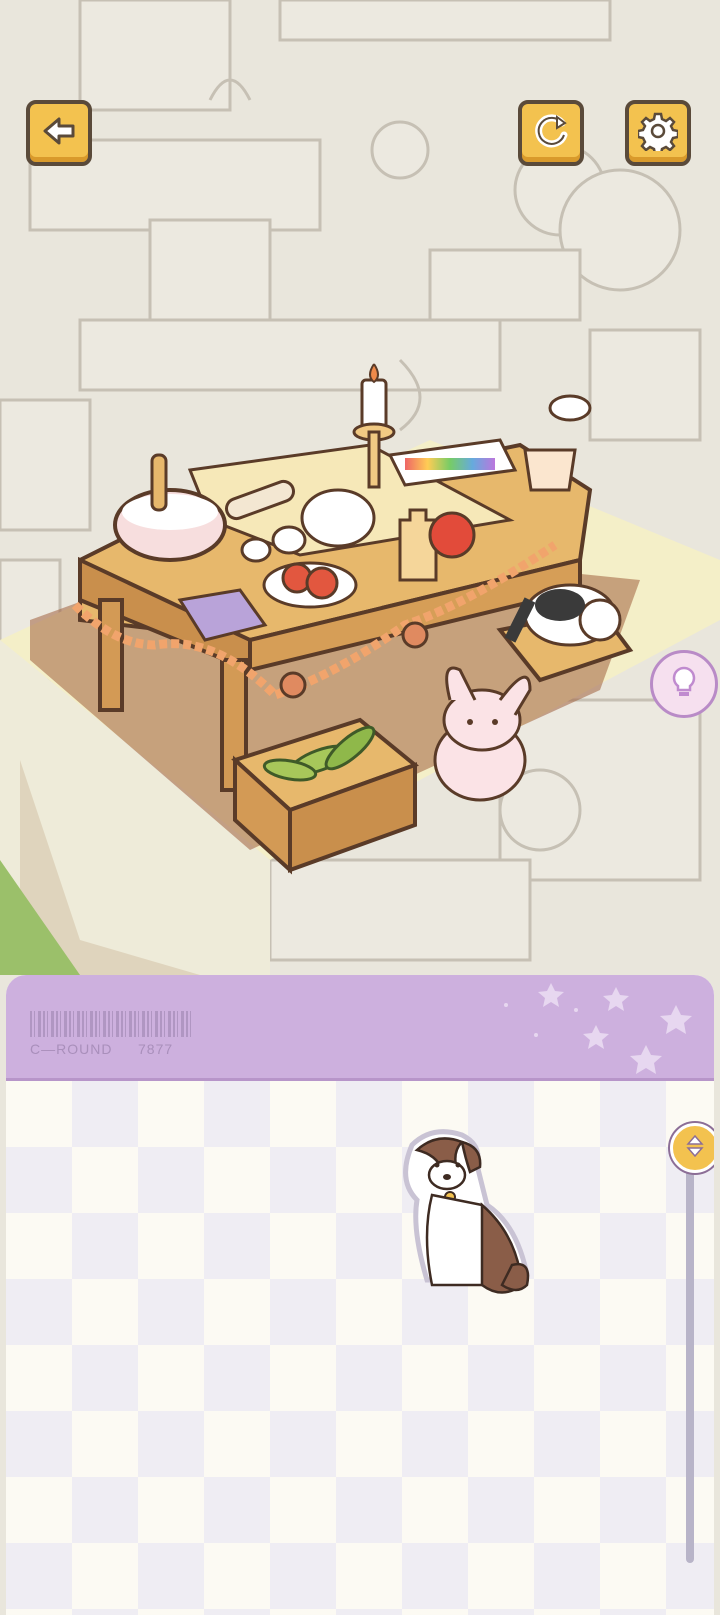  I want to click on panel-header: C—ROUND 7877, so click(360, 1028).